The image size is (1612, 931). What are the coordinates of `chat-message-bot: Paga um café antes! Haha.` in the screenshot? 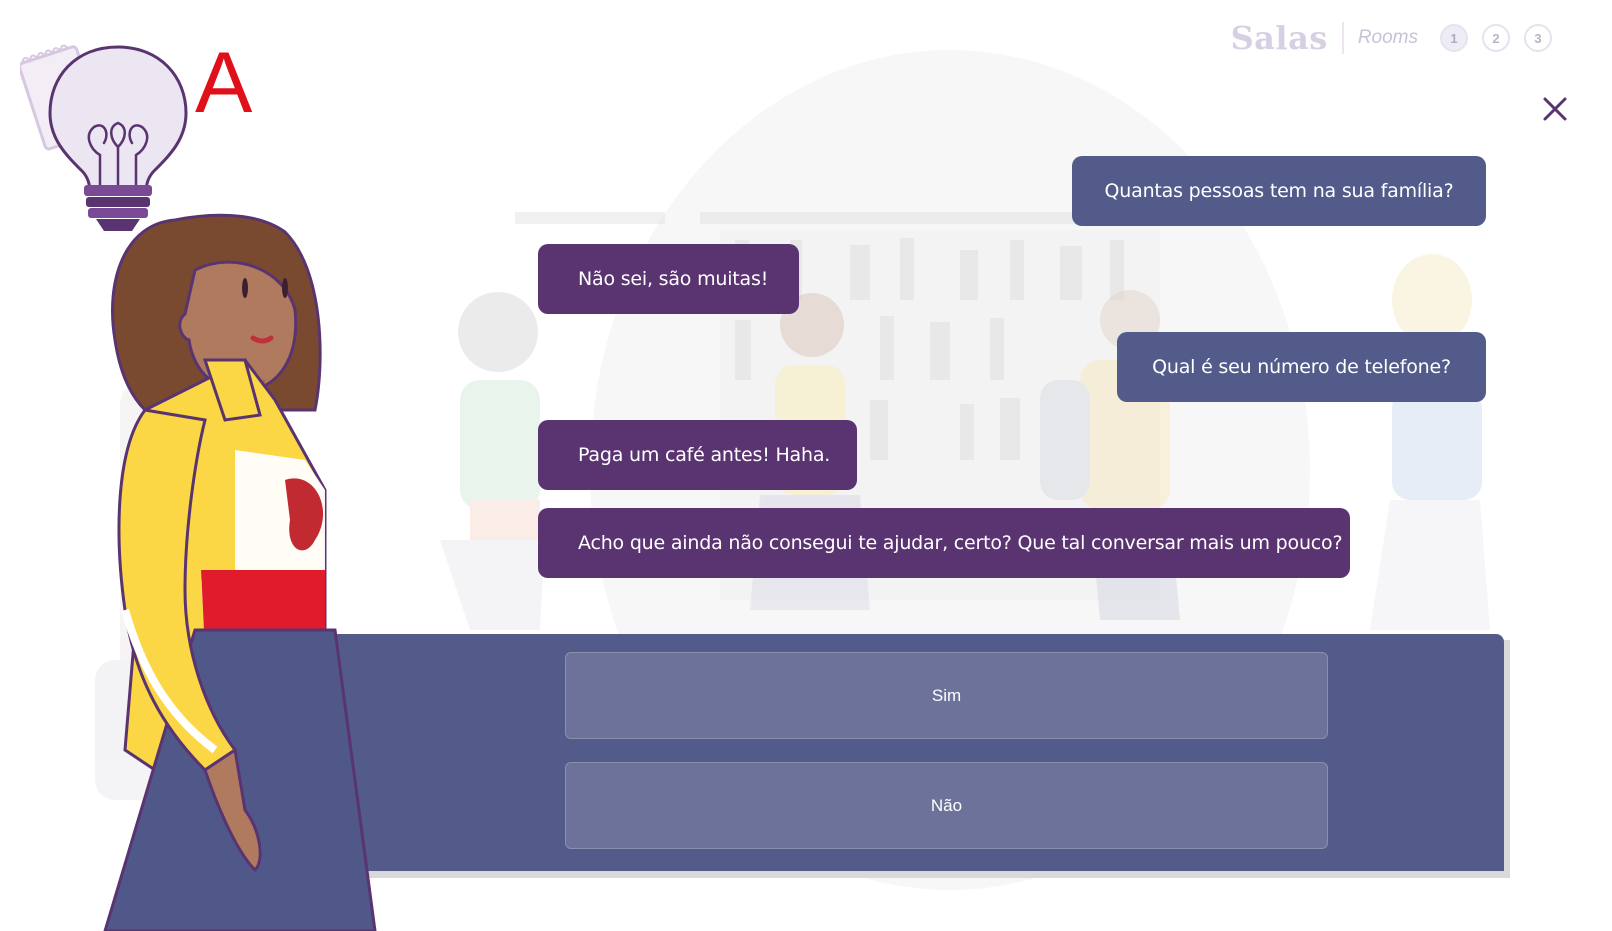 It's located at (697, 455).